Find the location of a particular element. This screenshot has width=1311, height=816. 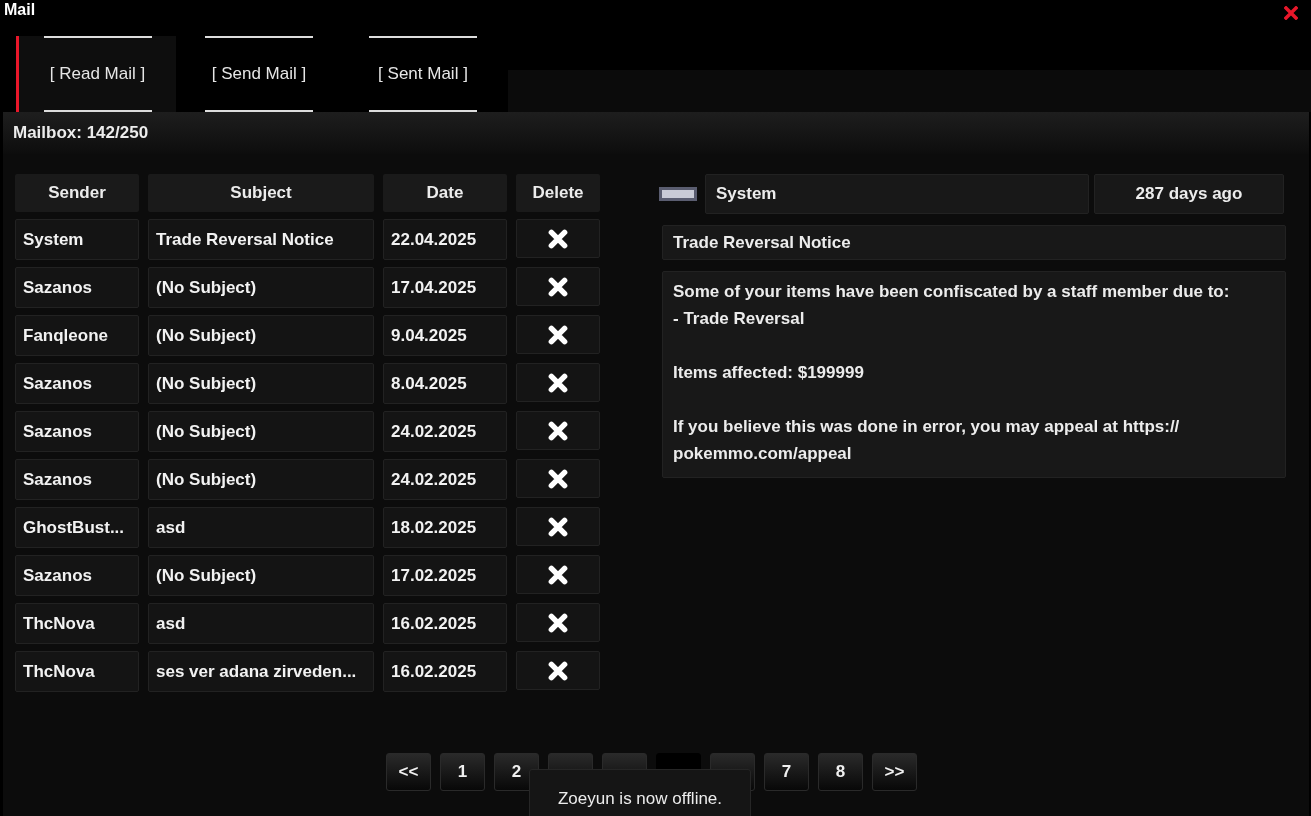

column-header: Sender is located at coordinates (77, 193).